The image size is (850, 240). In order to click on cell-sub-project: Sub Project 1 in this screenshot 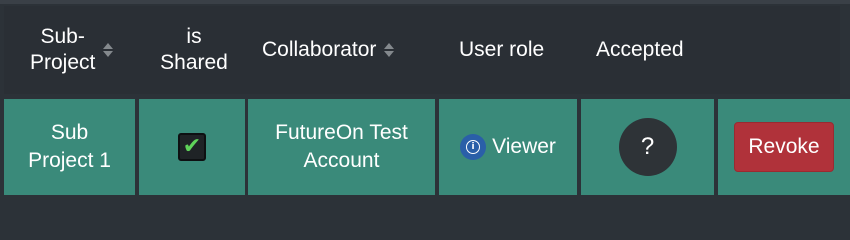, I will do `click(69, 147)`.